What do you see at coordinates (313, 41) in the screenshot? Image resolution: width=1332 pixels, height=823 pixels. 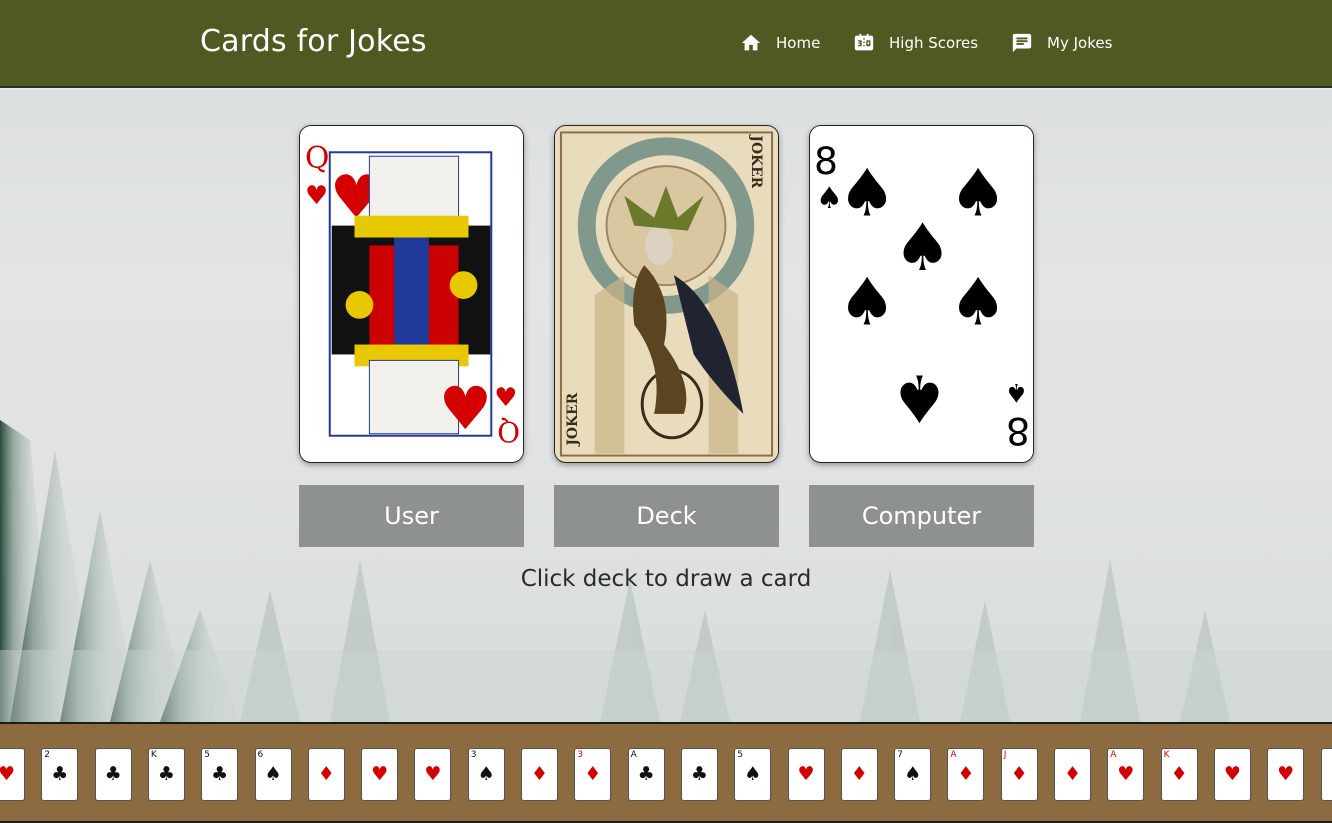 I see `brand-title: Cards for Jokes` at bounding box center [313, 41].